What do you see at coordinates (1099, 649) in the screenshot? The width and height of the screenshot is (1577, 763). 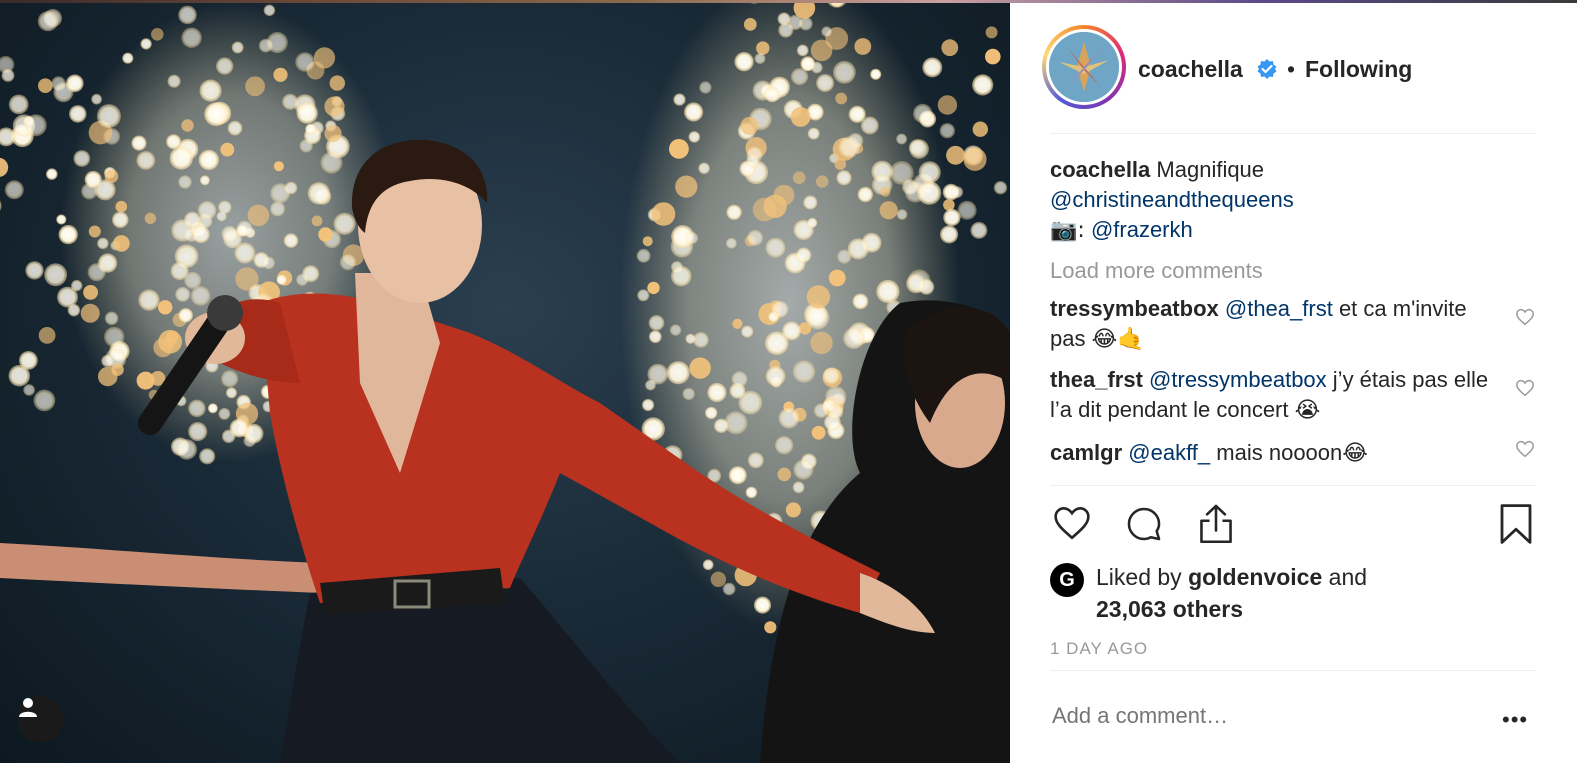 I see `post-timestamp: 1 DAY AGO` at bounding box center [1099, 649].